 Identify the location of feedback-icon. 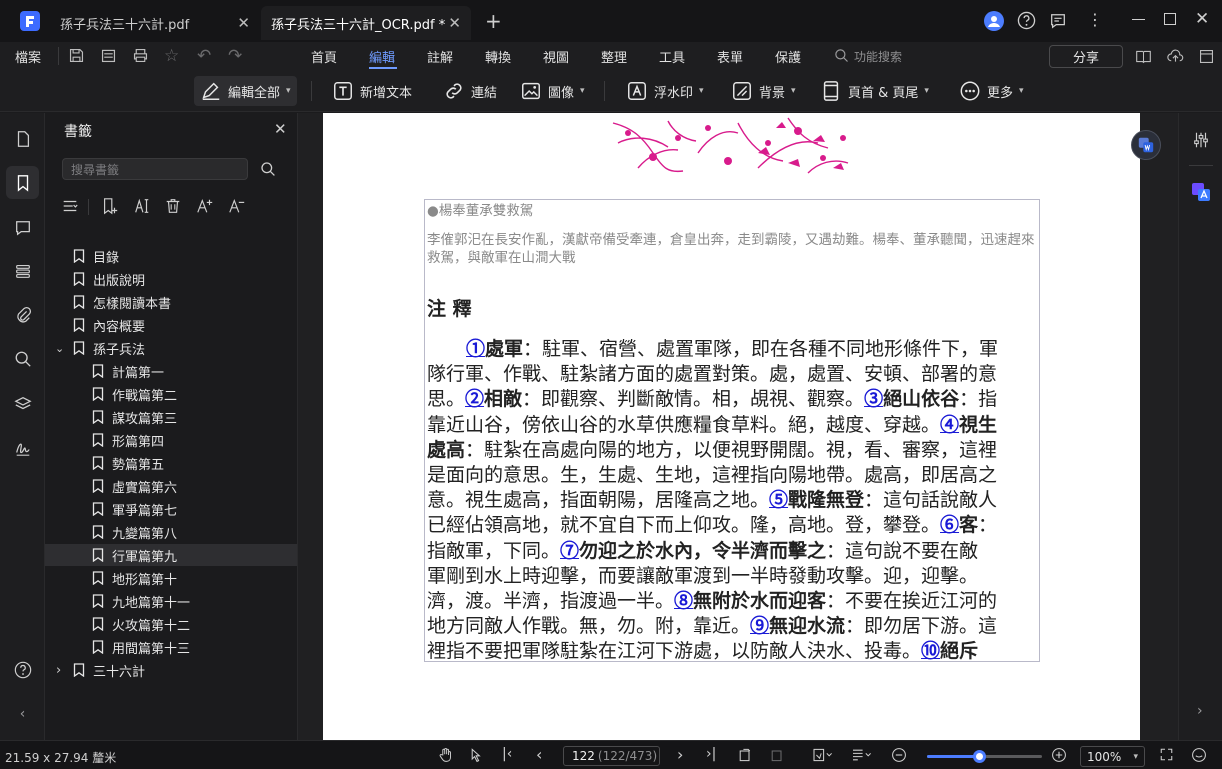
(1058, 23).